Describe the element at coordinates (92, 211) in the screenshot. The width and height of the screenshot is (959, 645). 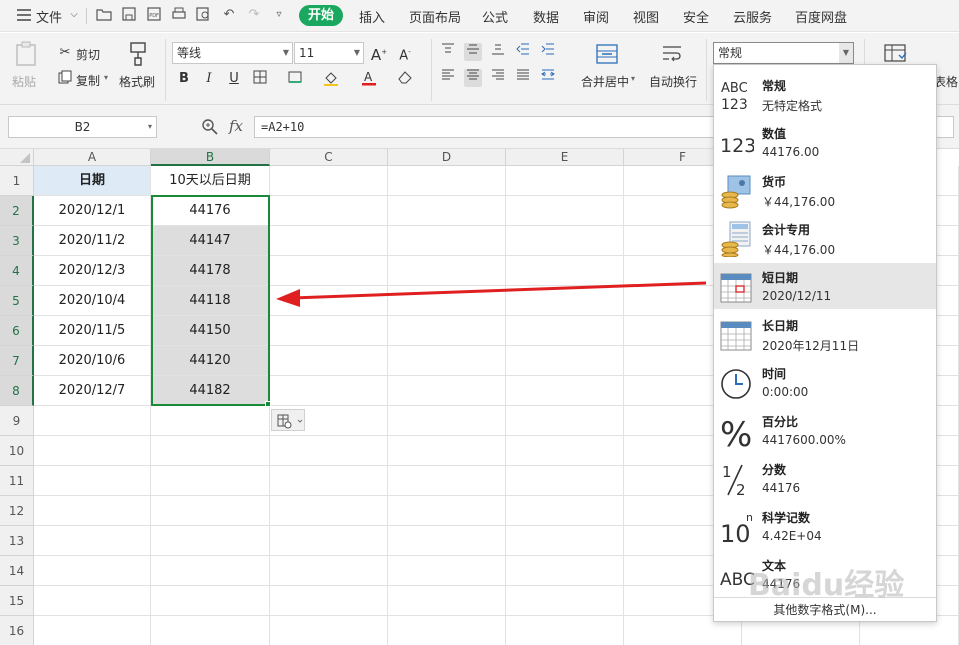
I see `cell: 2020/12/1` at that location.